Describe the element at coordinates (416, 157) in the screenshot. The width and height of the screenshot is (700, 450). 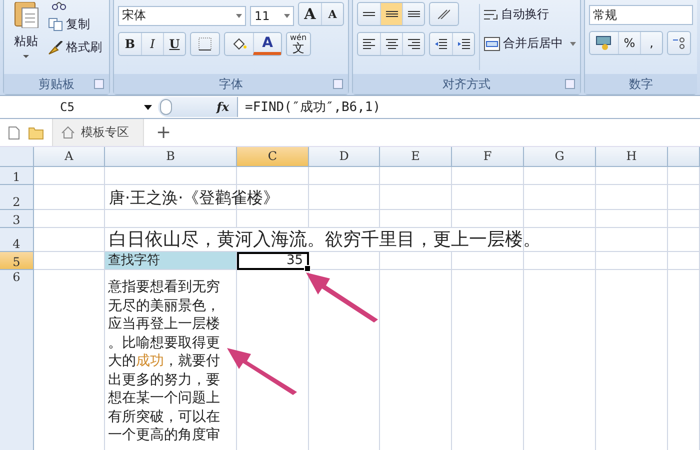
I see `column-header: E` at that location.